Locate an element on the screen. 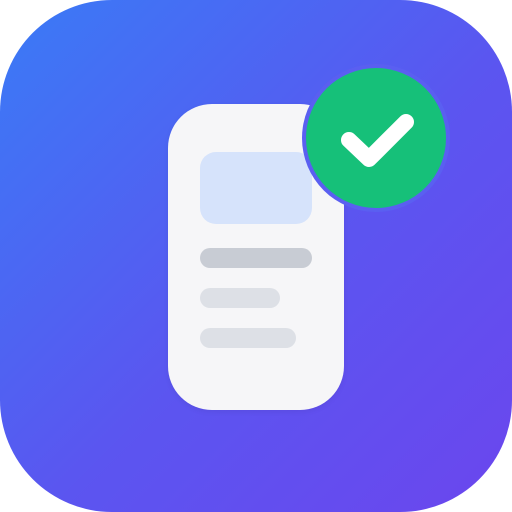  check-badge is located at coordinates (376, 138).